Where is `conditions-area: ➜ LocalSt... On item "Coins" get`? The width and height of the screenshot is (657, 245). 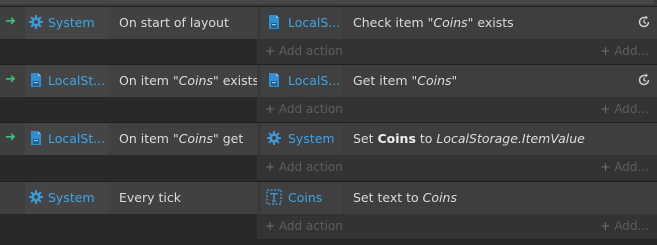
conditions-area: ➜ LocalSt... On item "Coins" get is located at coordinates (128, 151).